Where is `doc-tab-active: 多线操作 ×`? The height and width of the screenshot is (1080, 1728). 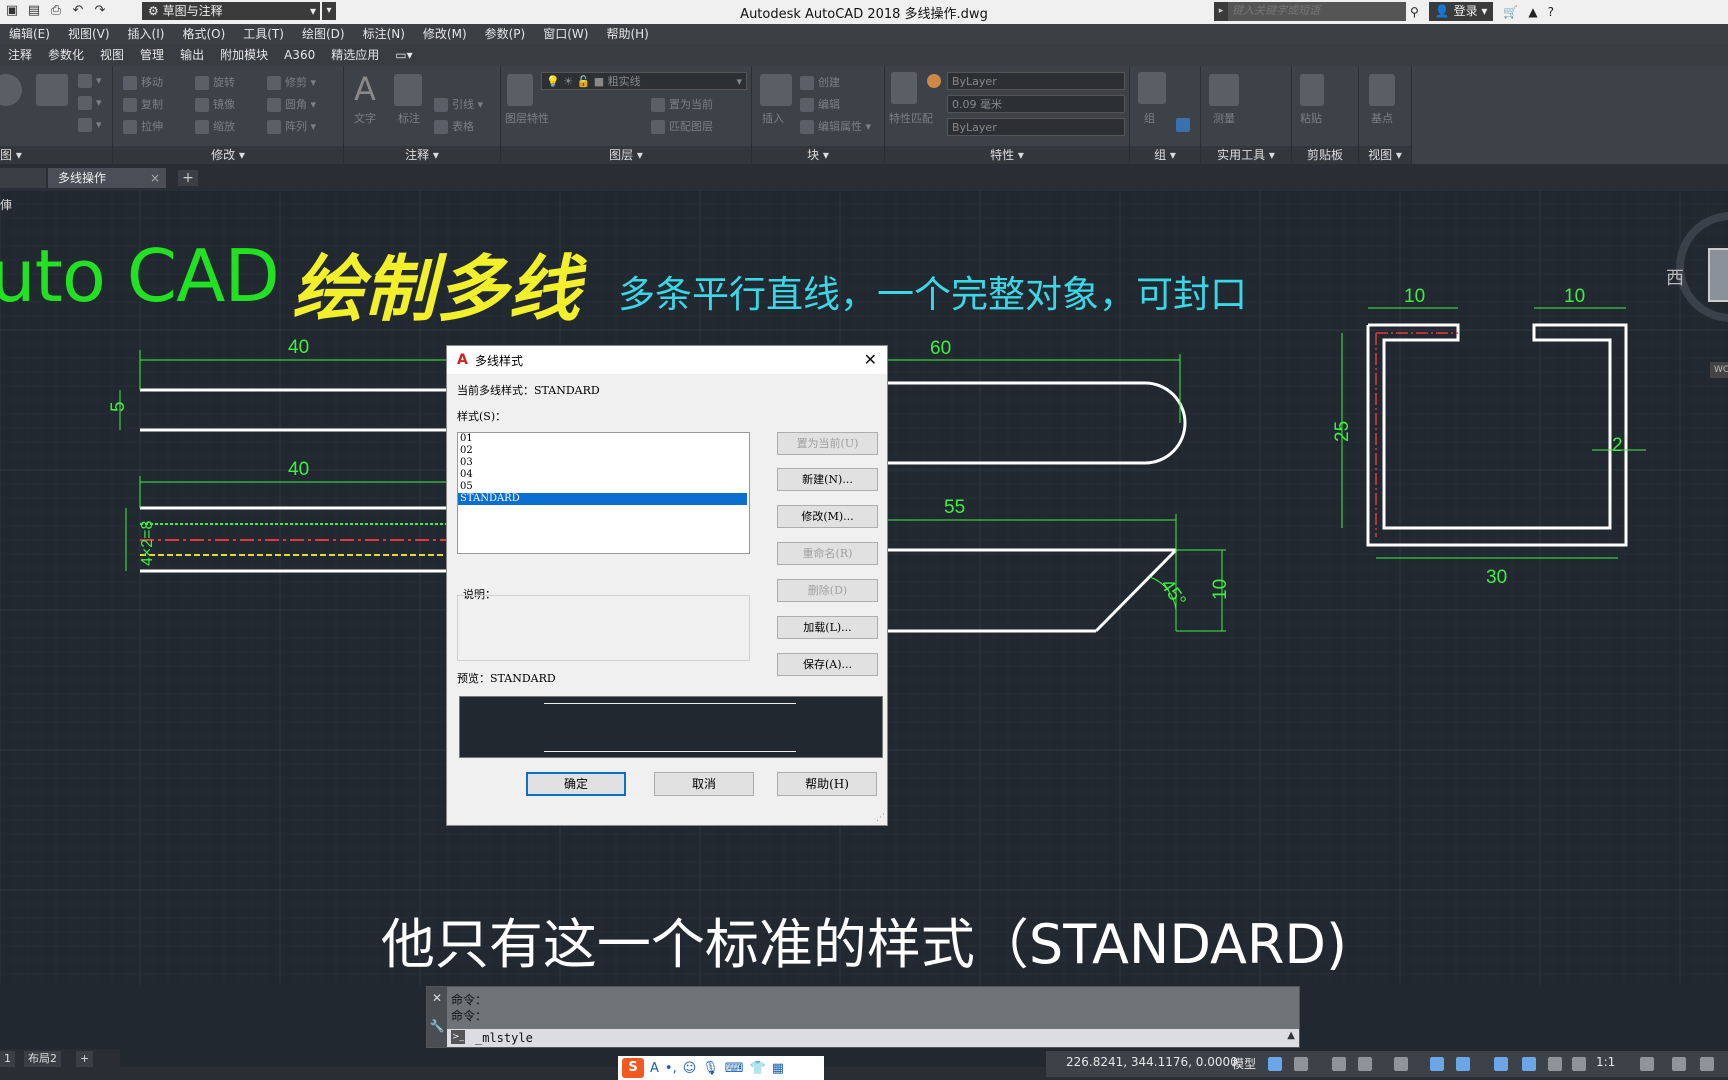 doc-tab-active: 多线操作 × is located at coordinates (107, 178).